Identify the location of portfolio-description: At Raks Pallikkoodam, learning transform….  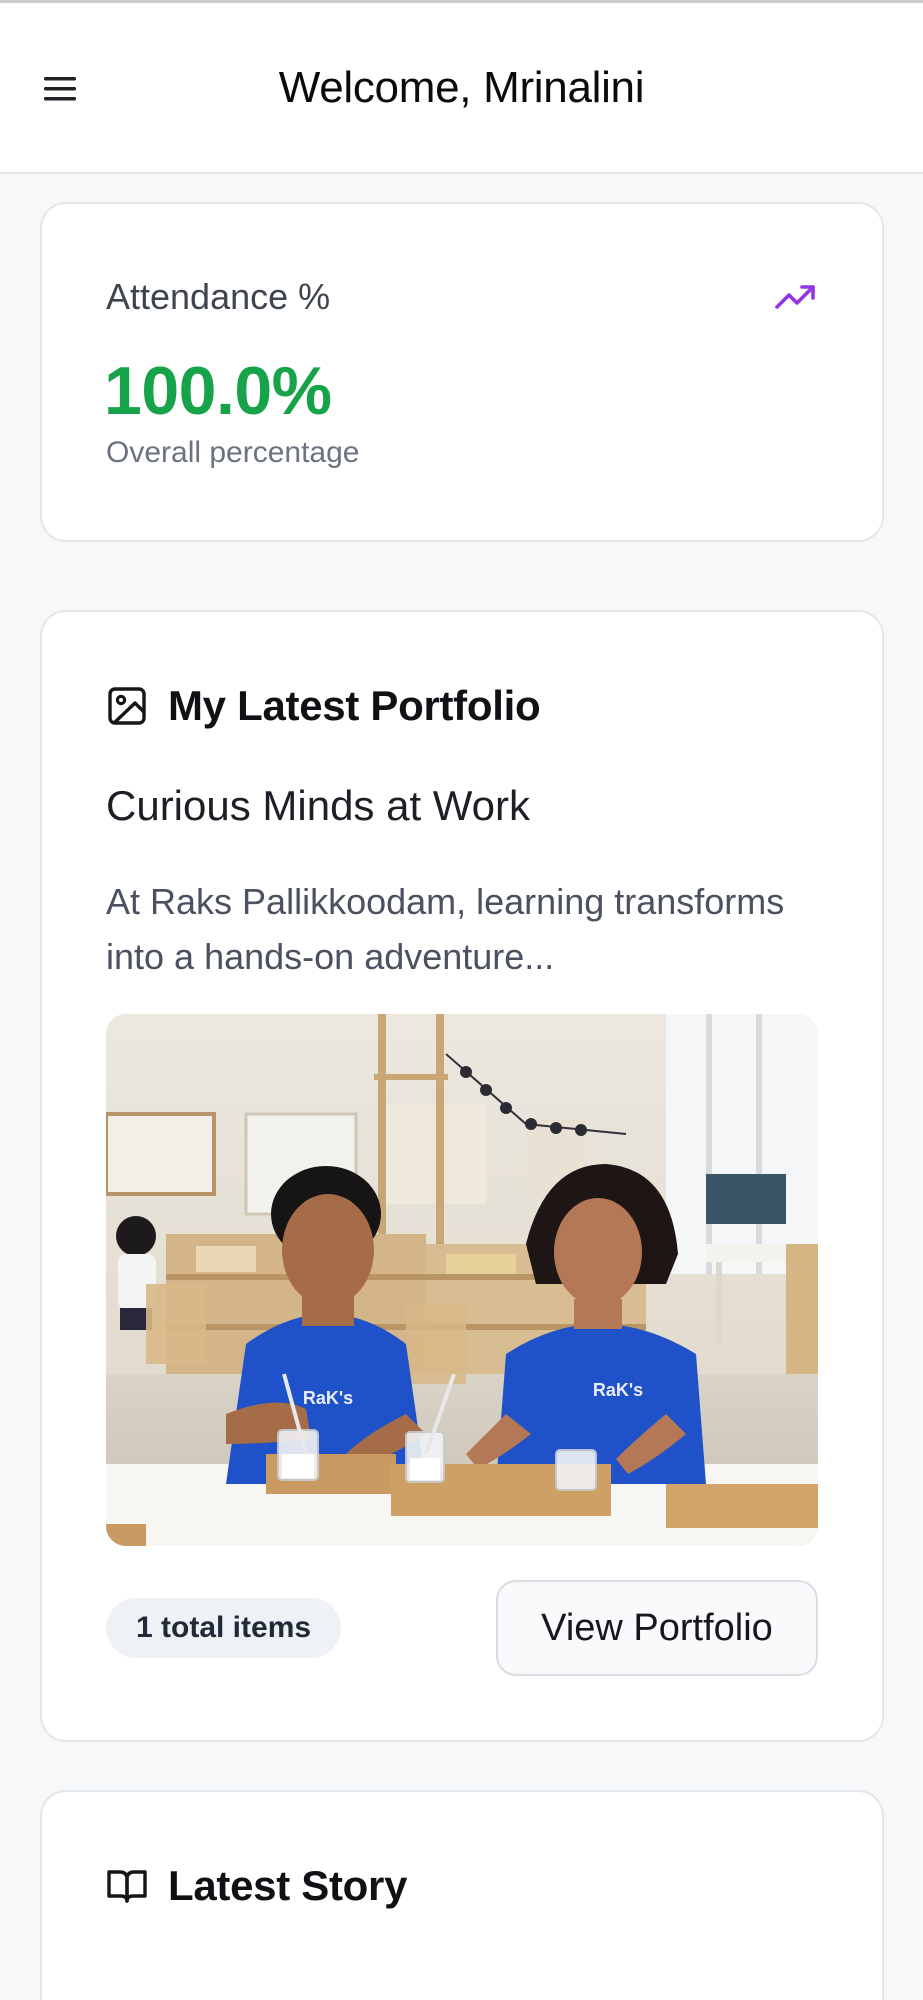
(445, 929).